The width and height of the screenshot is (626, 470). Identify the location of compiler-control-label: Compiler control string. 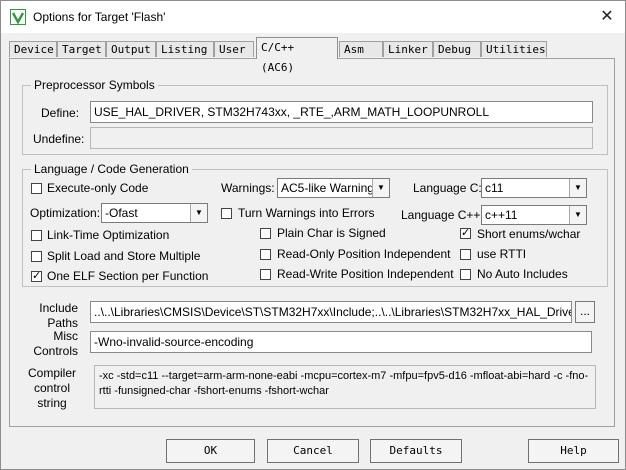
(52, 388).